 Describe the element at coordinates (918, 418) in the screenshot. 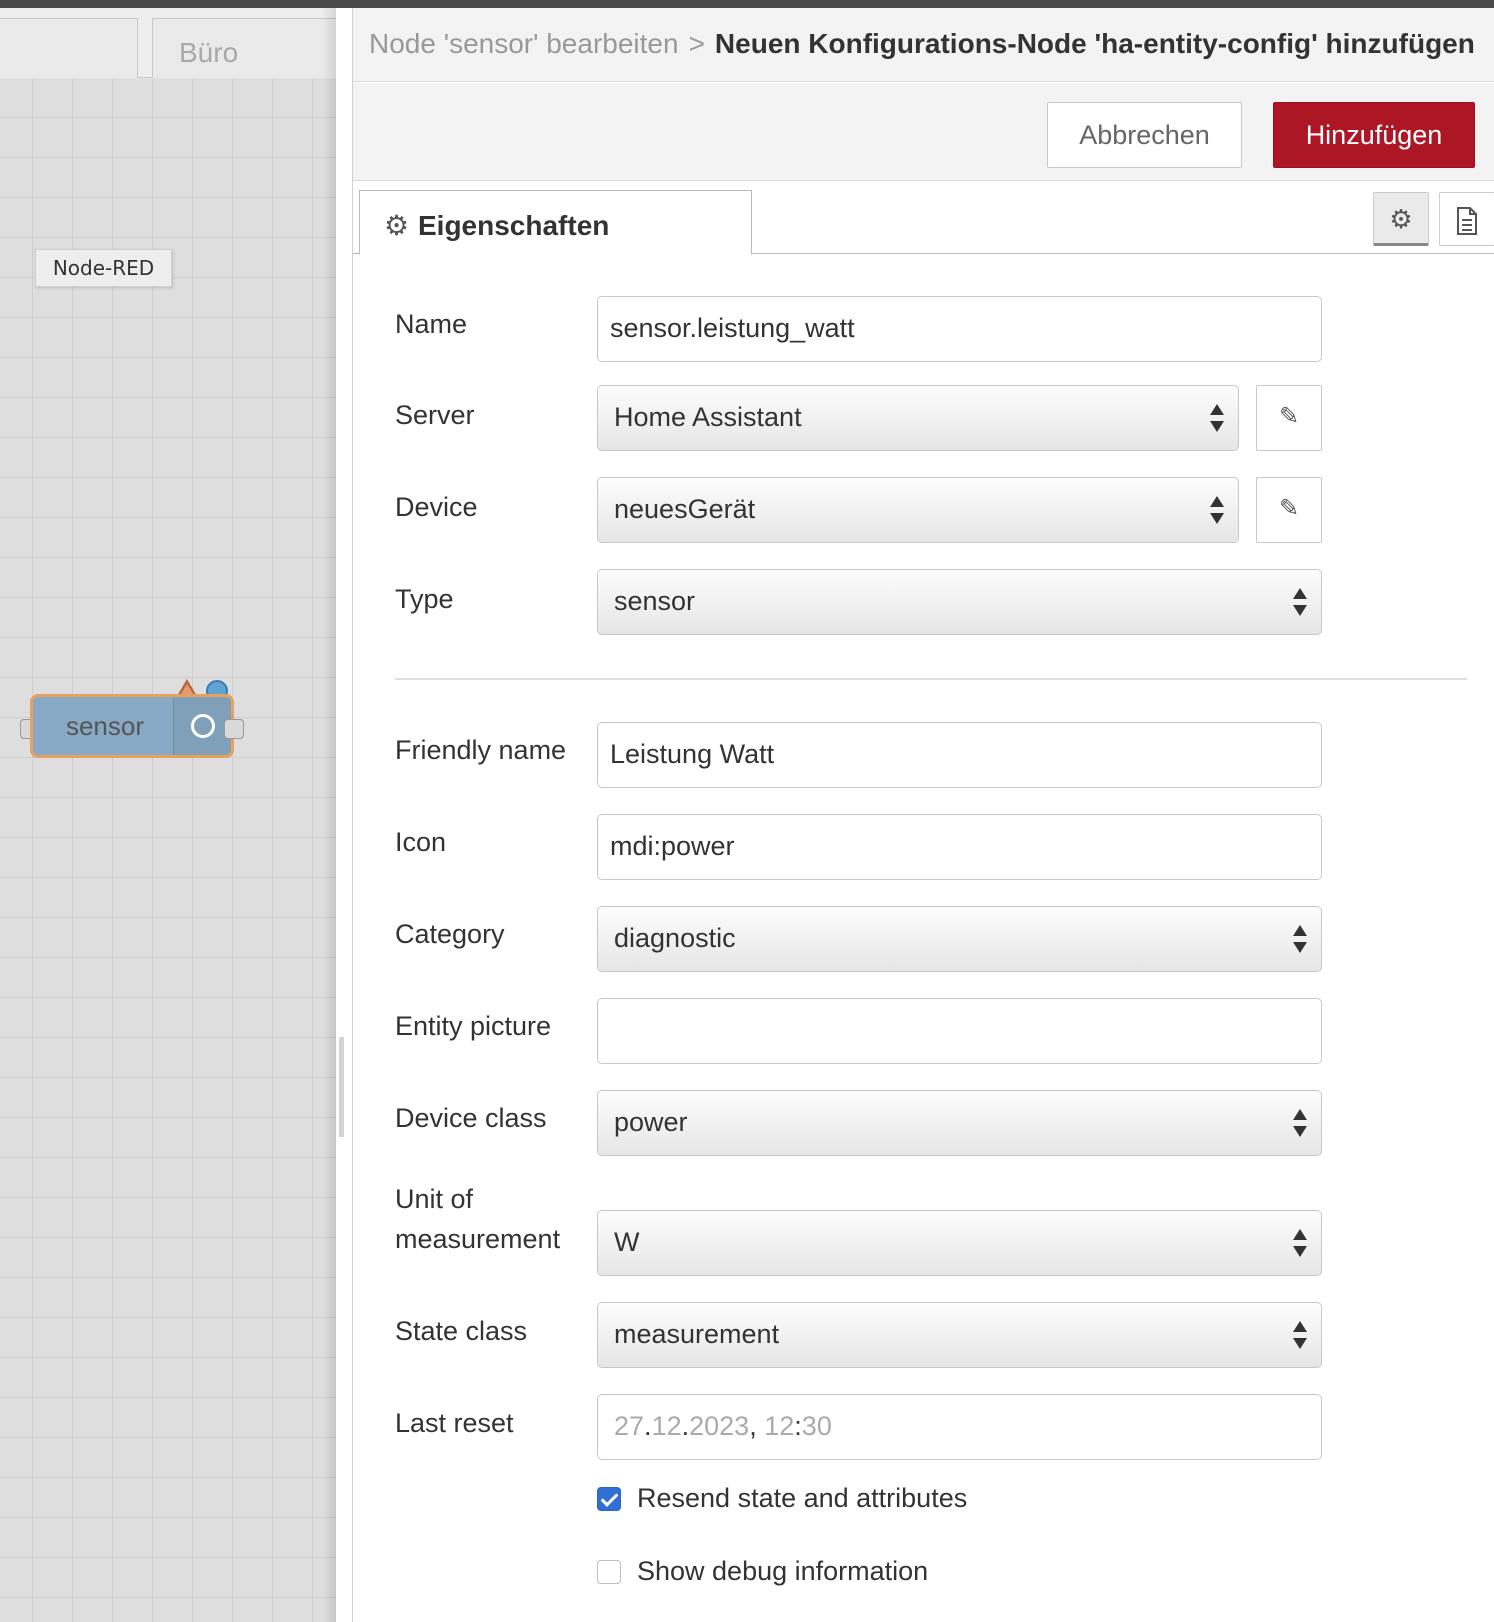

I see `server-select: Home Assistant` at that location.